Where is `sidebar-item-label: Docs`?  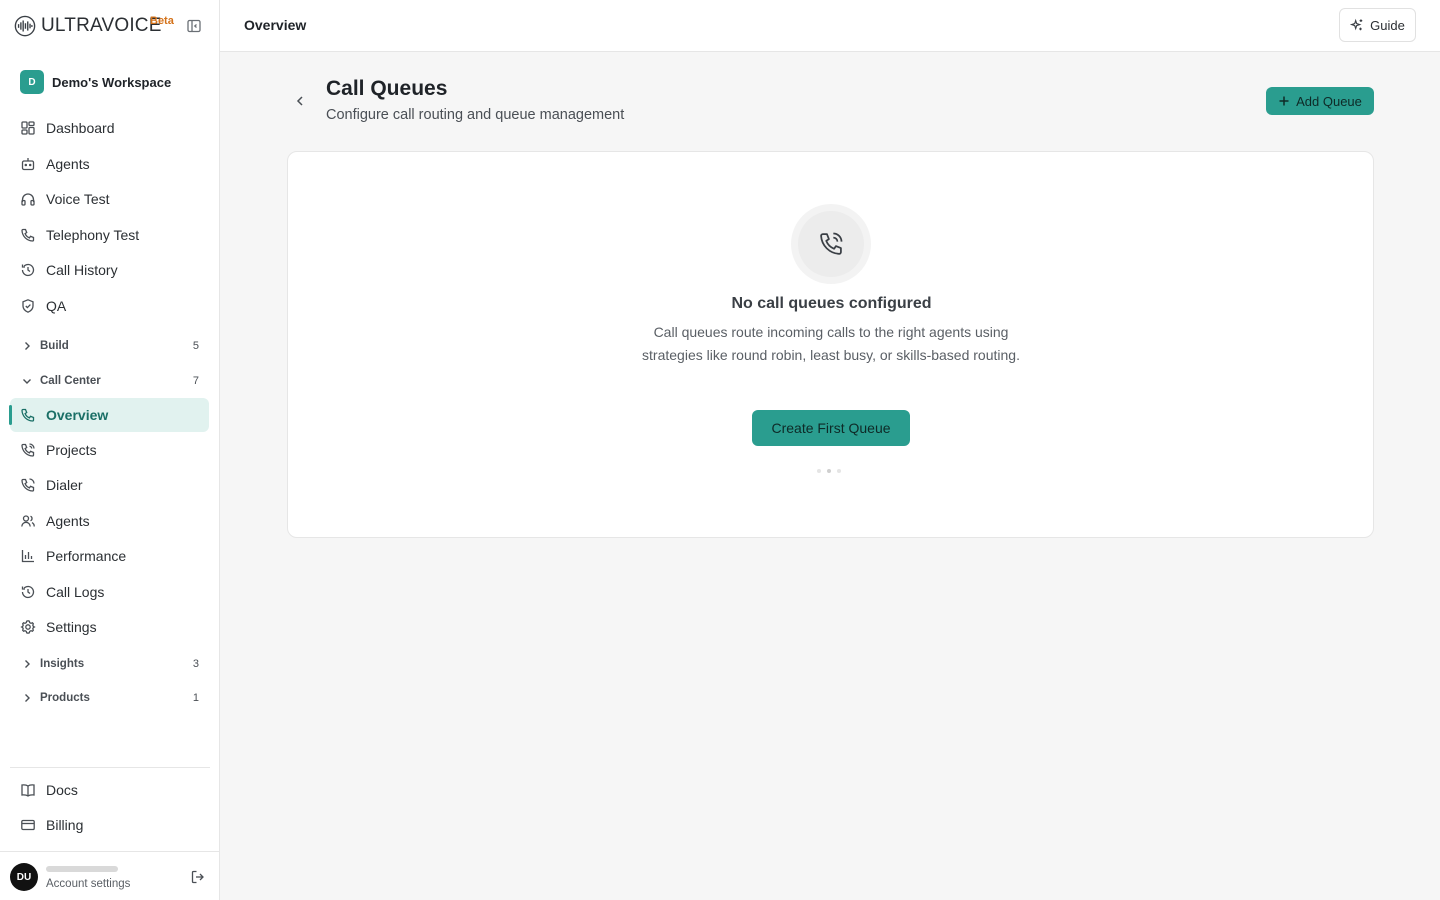
sidebar-item-label: Docs is located at coordinates (62, 790).